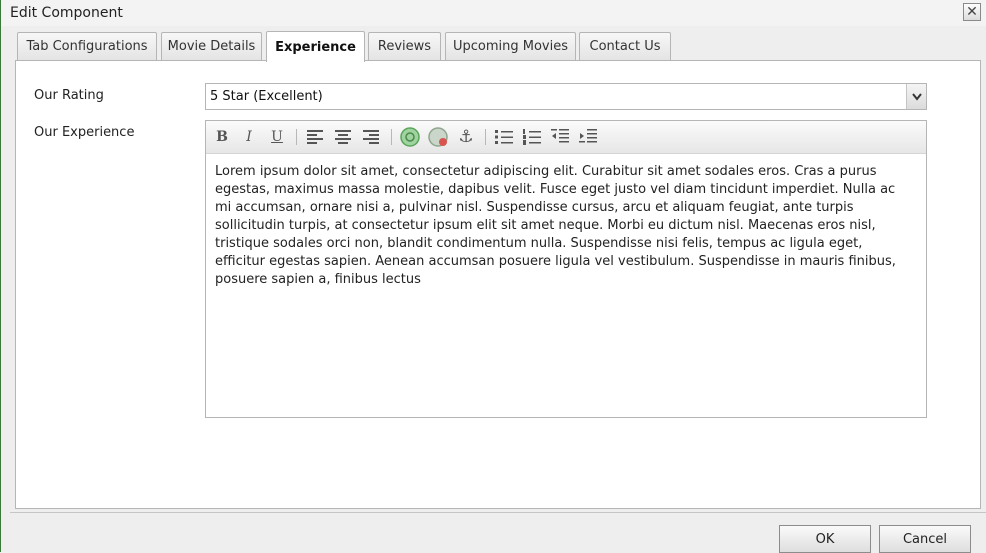 This screenshot has width=986, height=553. I want to click on align-center-button, so click(343, 137).